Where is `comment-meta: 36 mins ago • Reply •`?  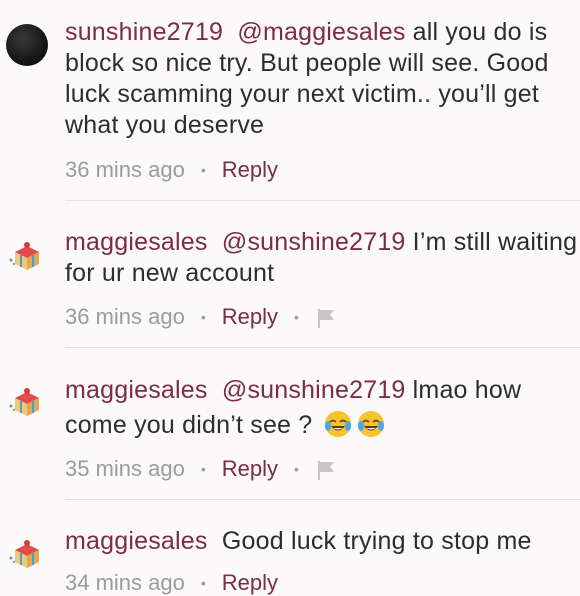 comment-meta: 36 mins ago • Reply • is located at coordinates (200, 317).